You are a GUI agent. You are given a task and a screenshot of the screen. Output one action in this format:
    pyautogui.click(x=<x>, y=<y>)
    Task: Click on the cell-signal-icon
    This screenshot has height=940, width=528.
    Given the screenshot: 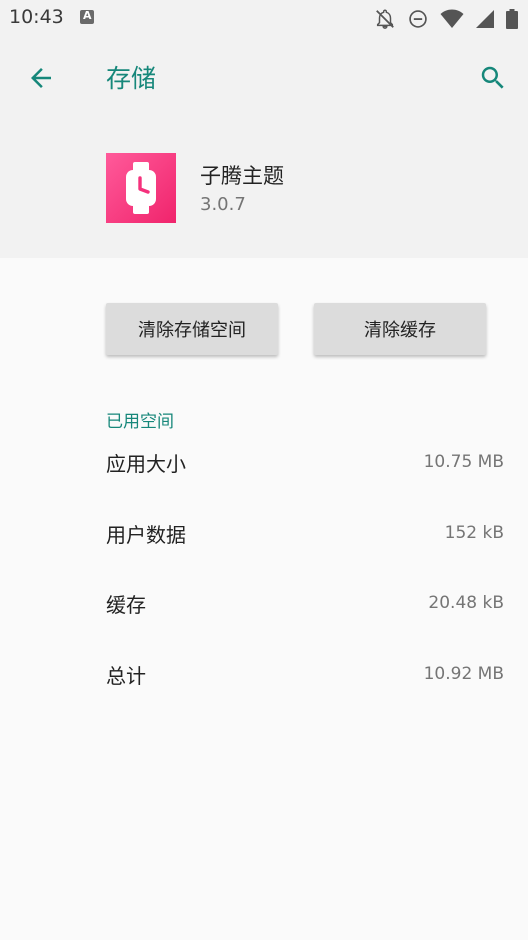 What is the action you would take?
    pyautogui.click(x=485, y=19)
    